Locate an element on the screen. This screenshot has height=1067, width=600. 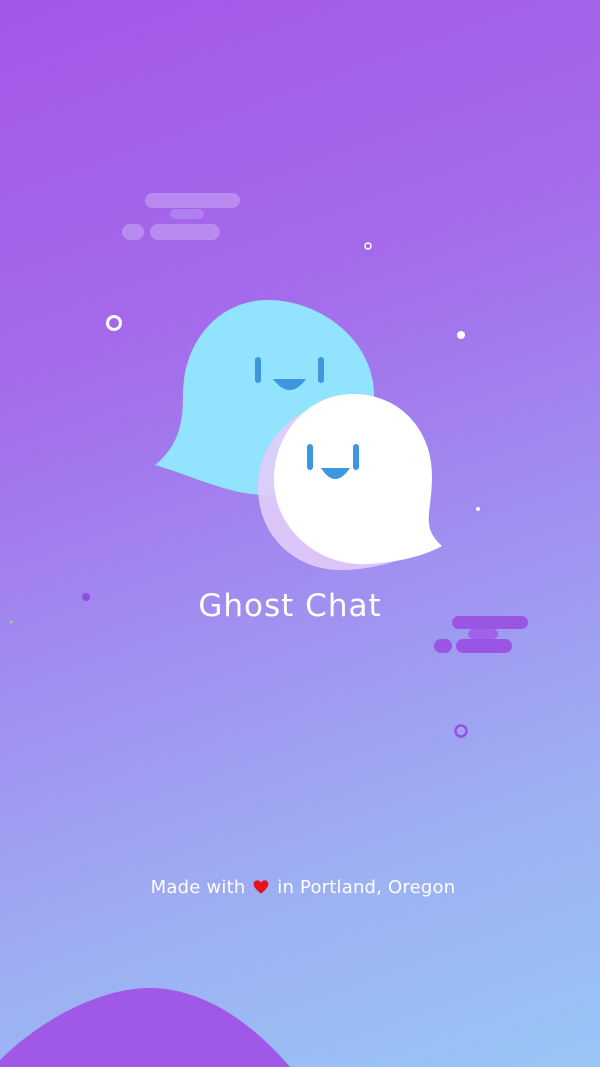
bottom-hill-decoration is located at coordinates (145, 1027).